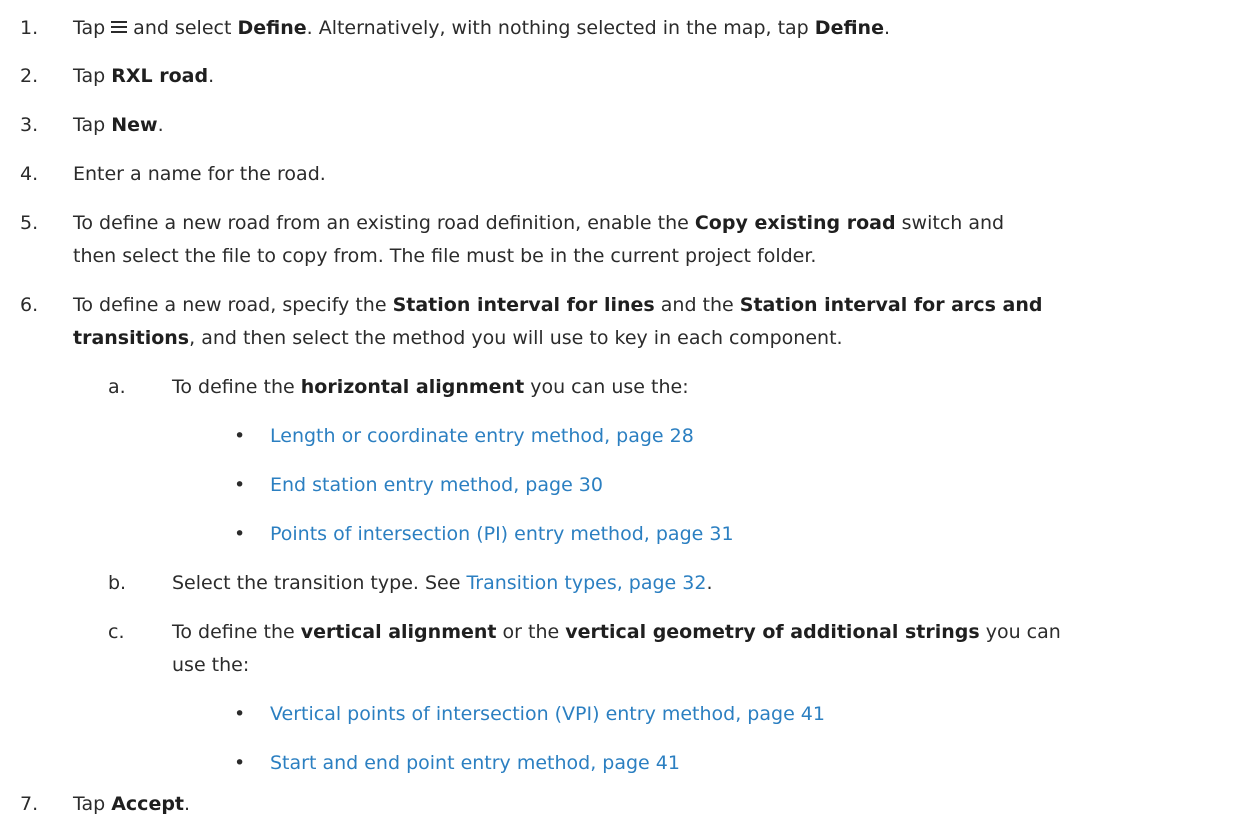 This screenshot has width=1242, height=823. I want to click on copy-existing-road-label: Copy existing road, so click(795, 223).